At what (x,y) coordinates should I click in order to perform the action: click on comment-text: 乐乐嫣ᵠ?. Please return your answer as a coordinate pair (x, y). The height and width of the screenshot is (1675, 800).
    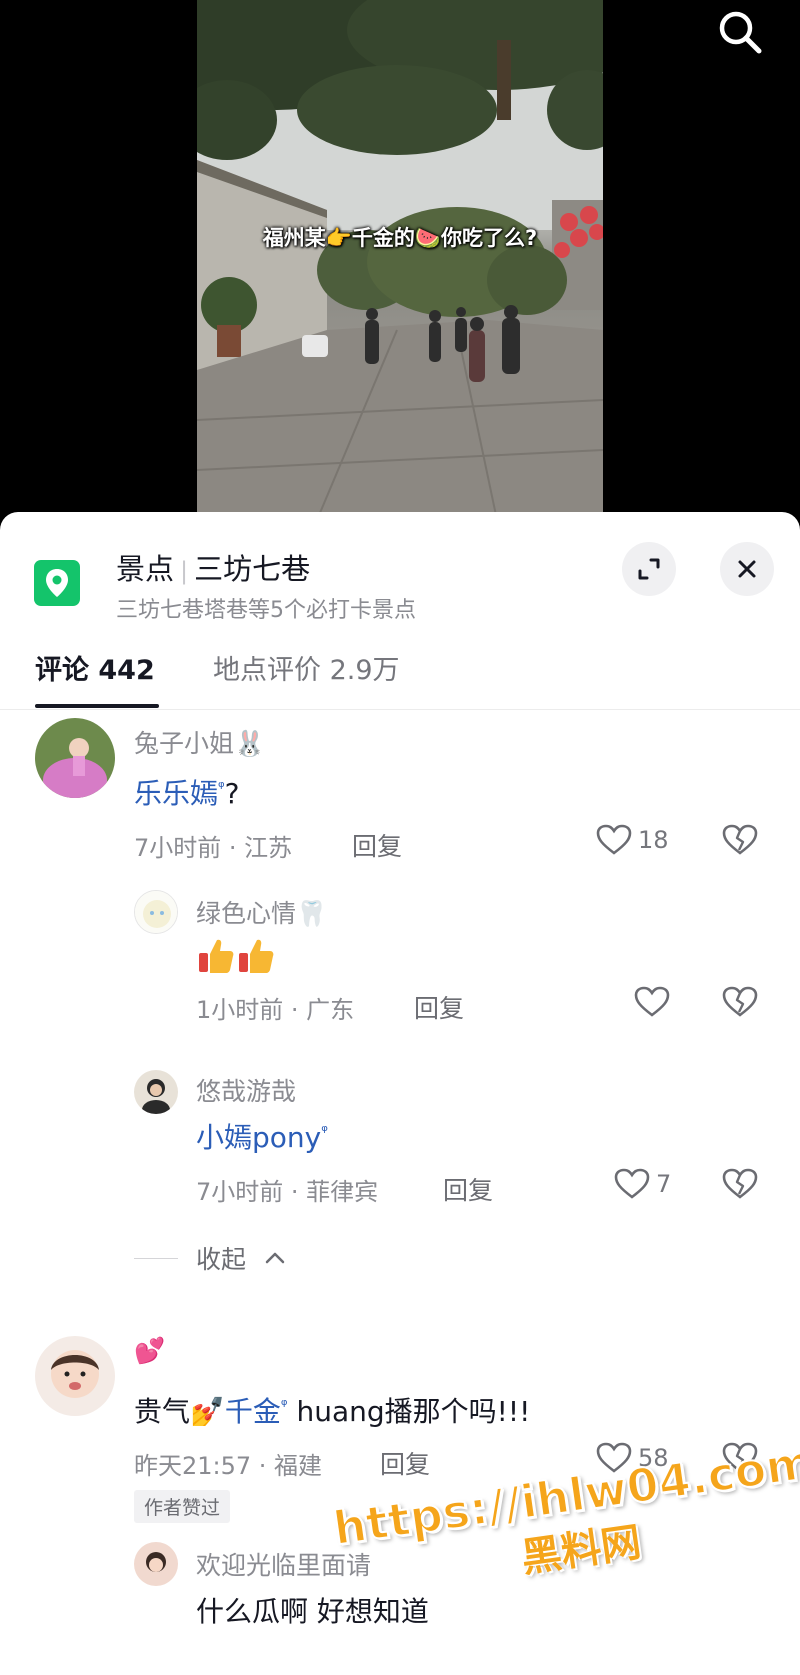
    Looking at the image, I should click on (187, 792).